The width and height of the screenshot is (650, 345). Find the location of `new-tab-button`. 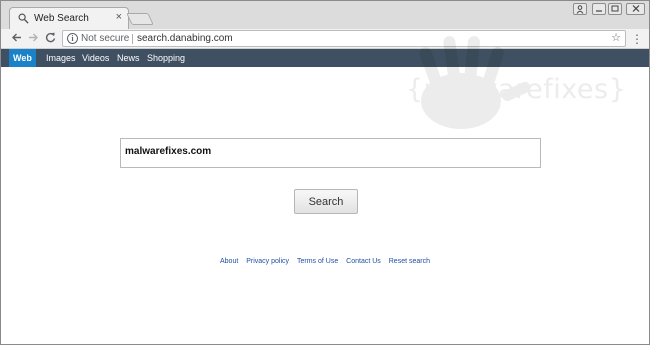

new-tab-button is located at coordinates (140, 19).